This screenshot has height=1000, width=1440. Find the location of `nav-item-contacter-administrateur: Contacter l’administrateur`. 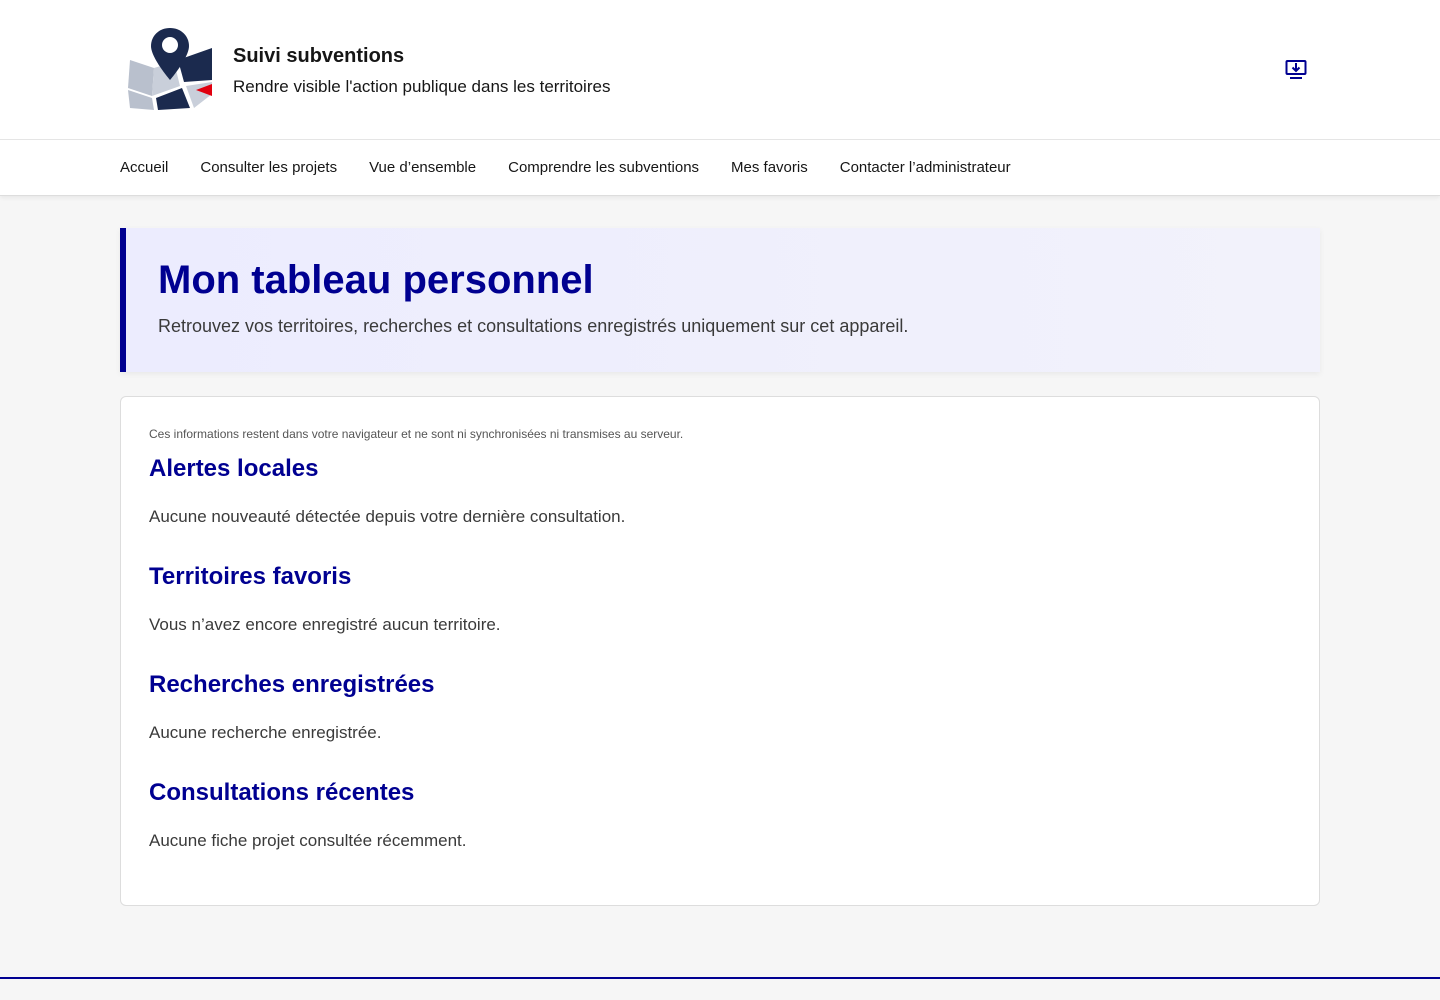

nav-item-contacter-administrateur: Contacter l’administrateur is located at coordinates (925, 167).